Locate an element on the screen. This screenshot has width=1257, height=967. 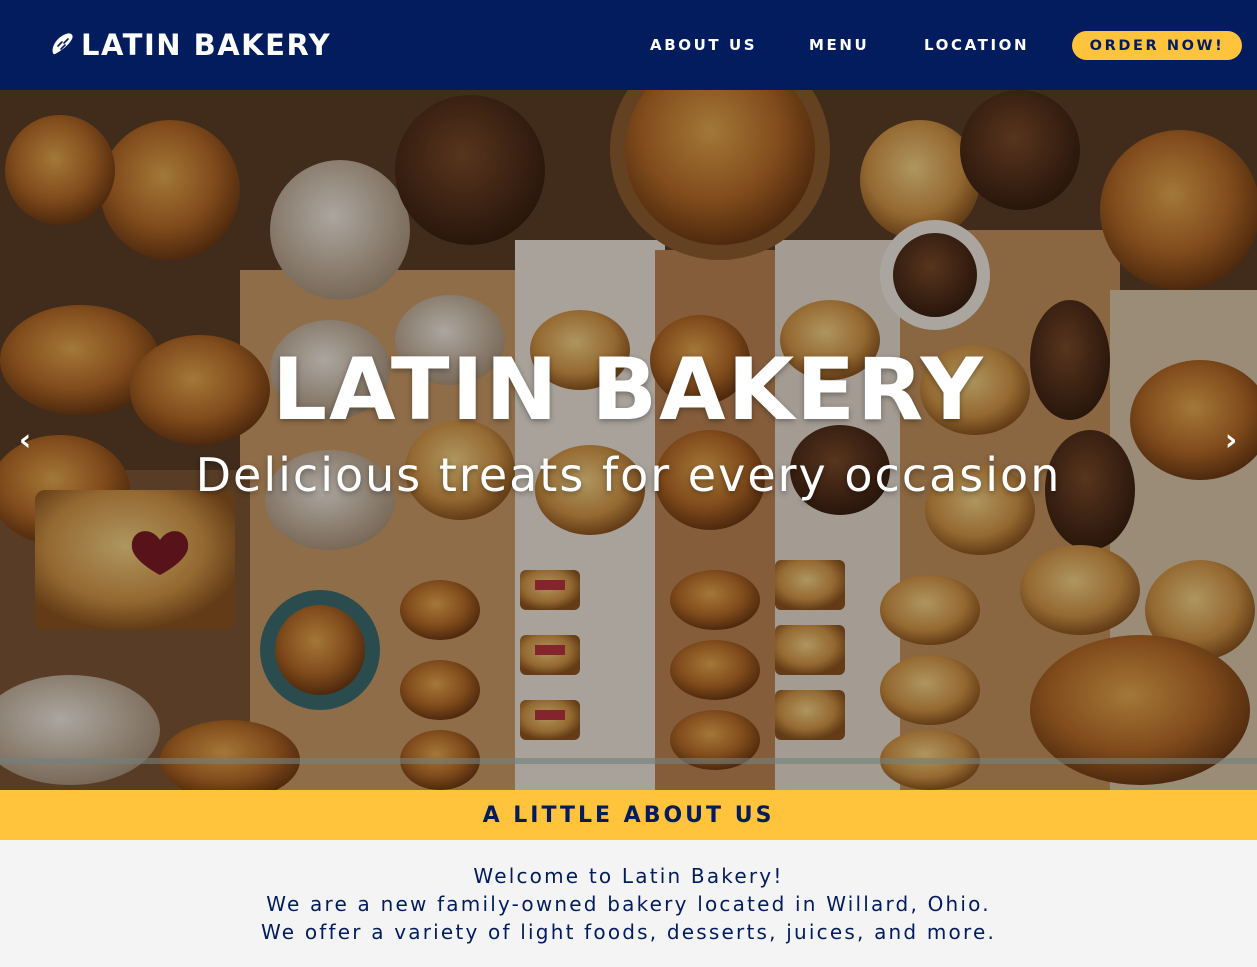
nav-link-menu: MENU is located at coordinates (839, 45).